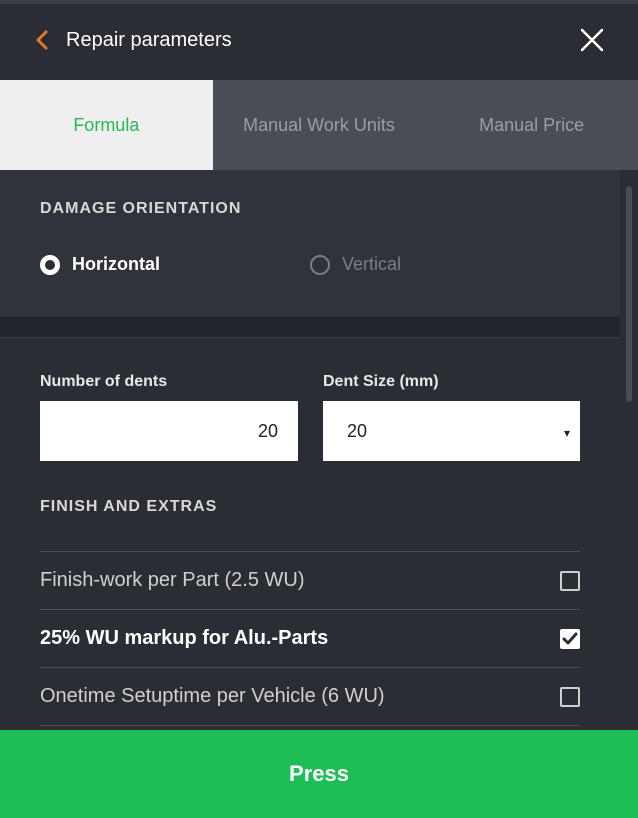  Describe the element at coordinates (381, 381) in the screenshot. I see `dent-size-label: Dent Size (mm)` at that location.